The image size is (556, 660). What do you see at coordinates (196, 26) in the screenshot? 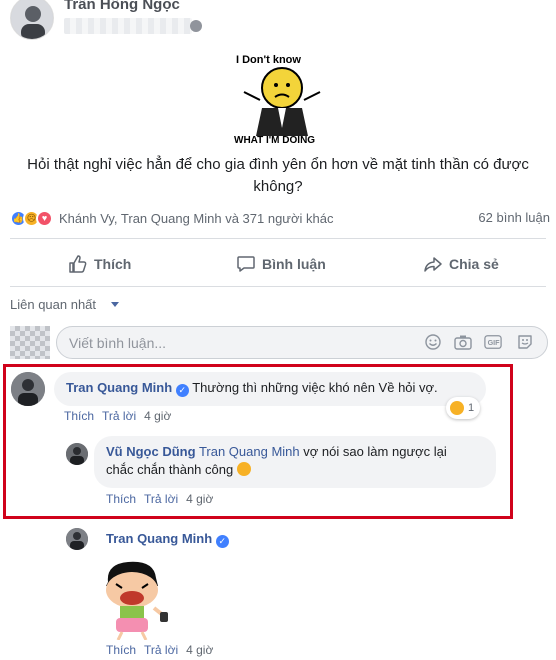
I see `privacy-globe-icon` at bounding box center [196, 26].